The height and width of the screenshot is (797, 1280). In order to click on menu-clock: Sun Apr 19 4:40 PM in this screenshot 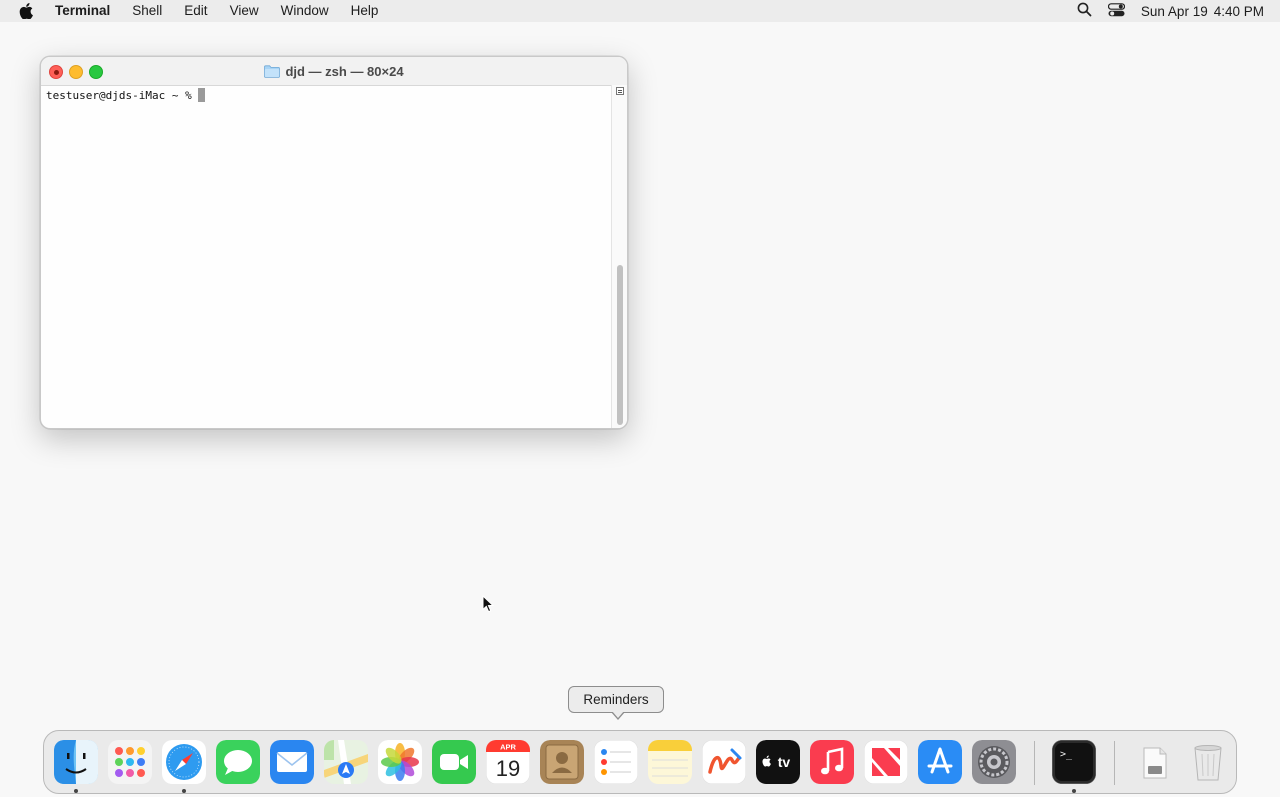, I will do `click(1202, 11)`.